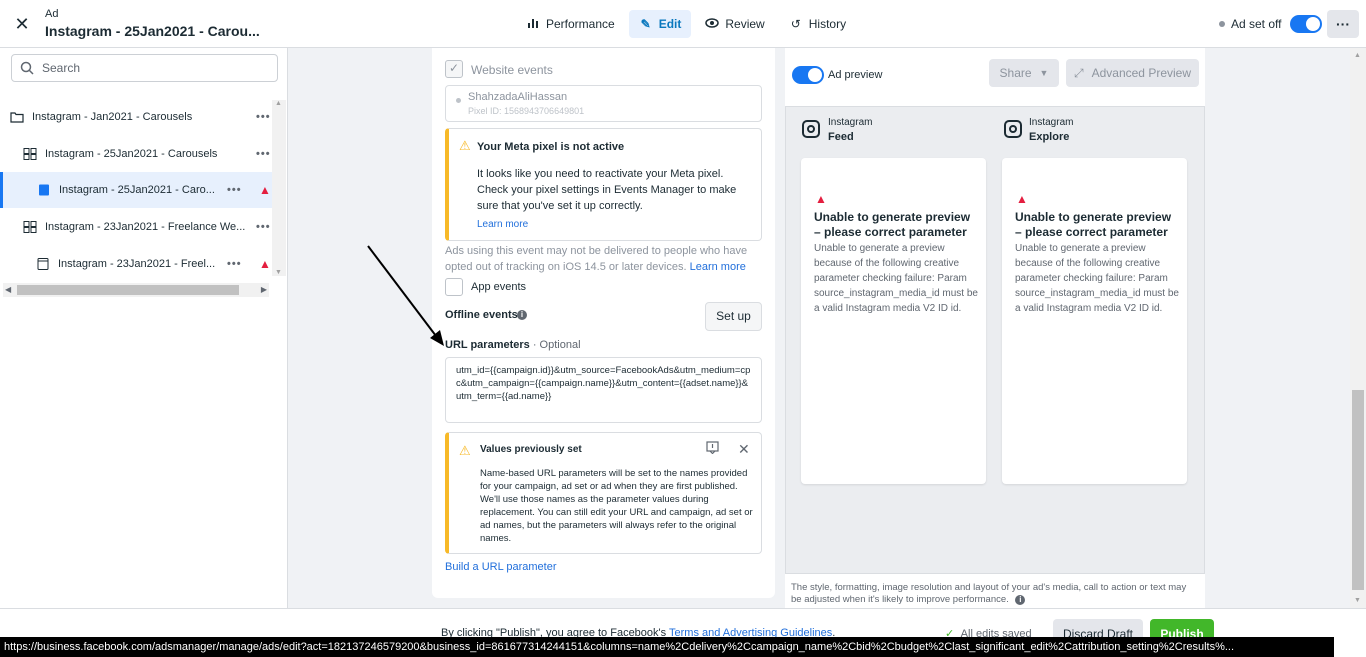 This screenshot has height=657, width=1366. Describe the element at coordinates (855, 75) in the screenshot. I see `ad-preview-label: Ad preview` at that location.